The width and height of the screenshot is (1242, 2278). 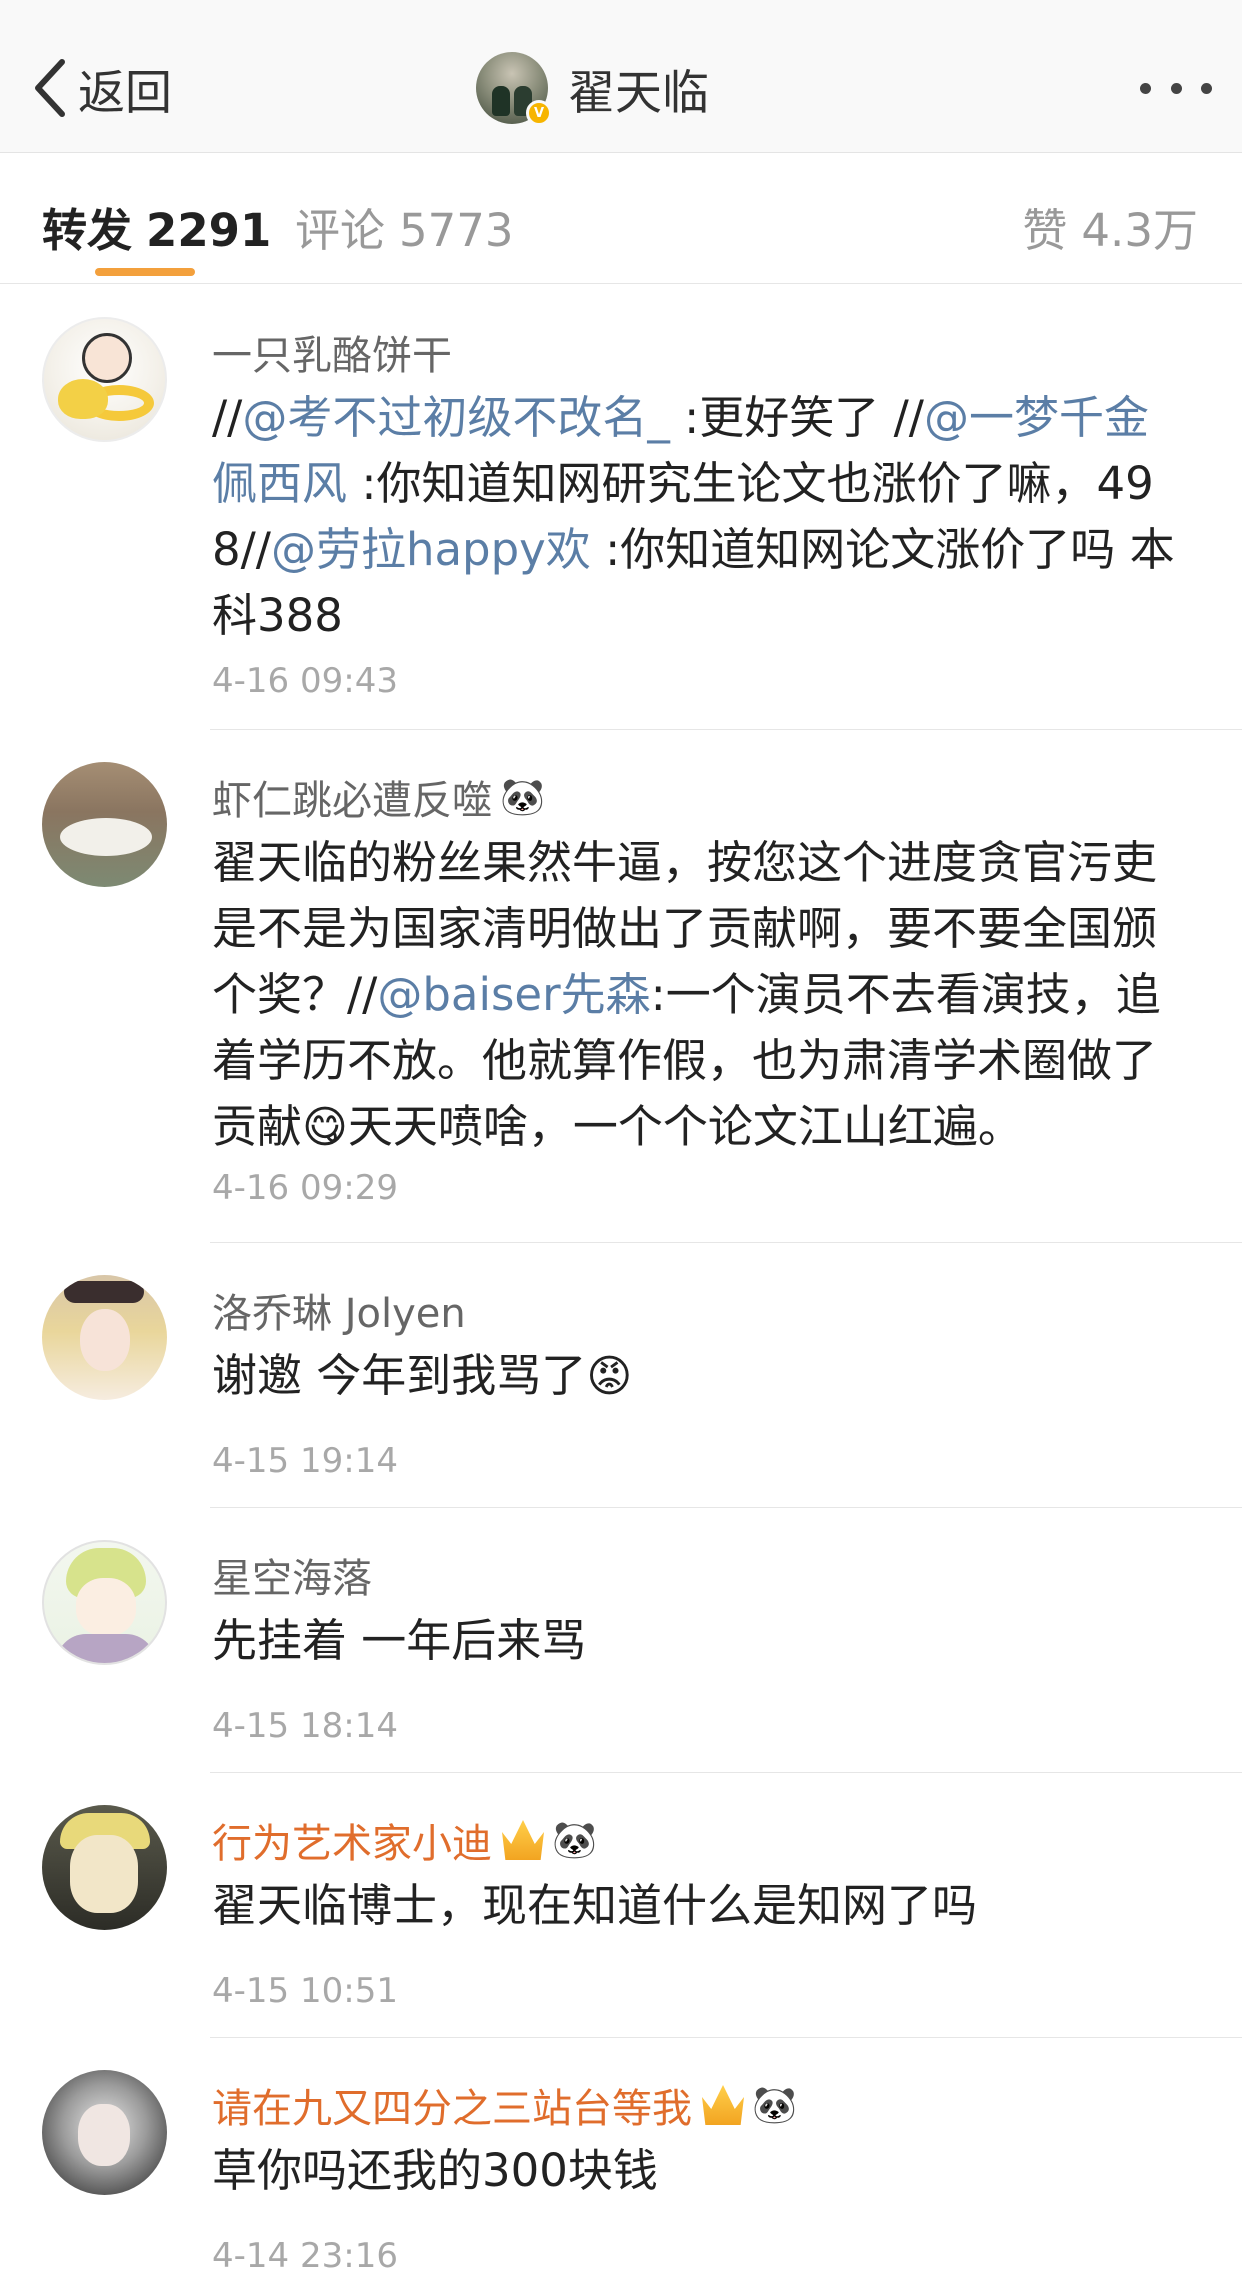 I want to click on chevron-left-icon, so click(x=50, y=88).